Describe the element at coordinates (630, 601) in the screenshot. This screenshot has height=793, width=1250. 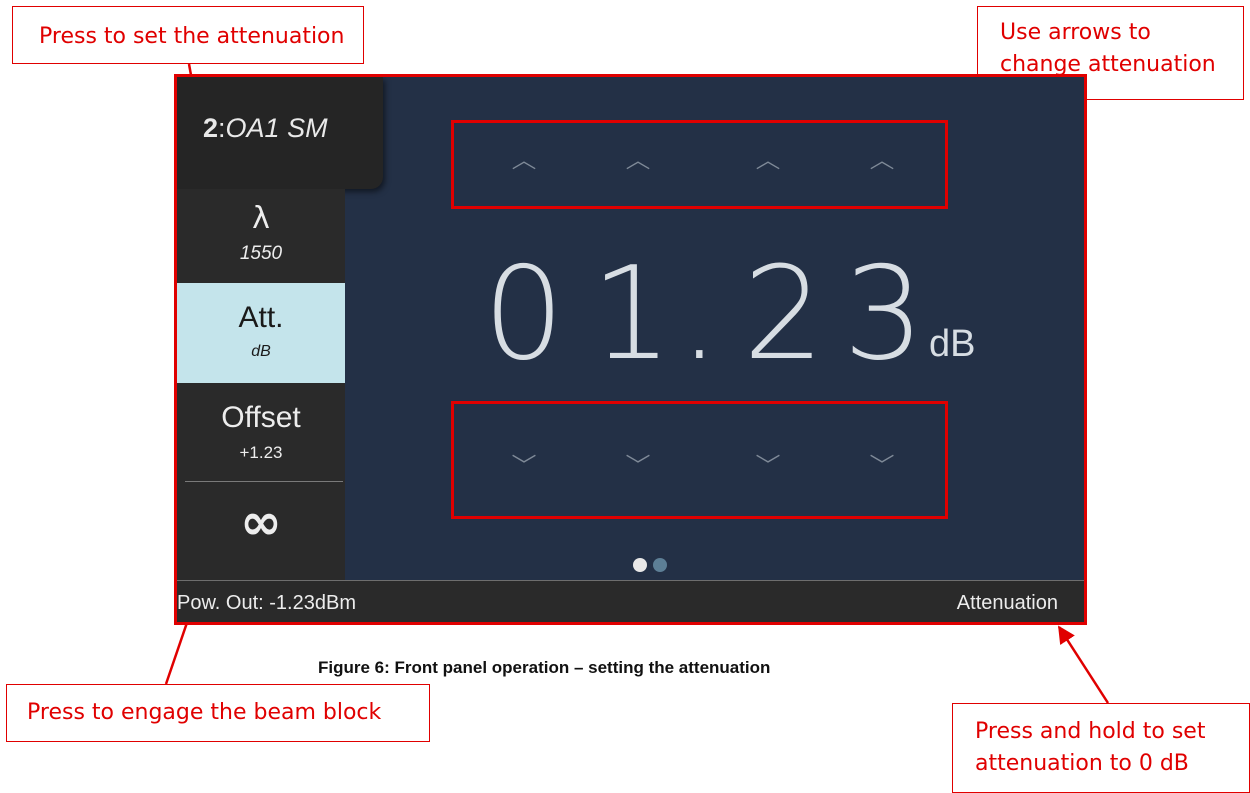
I see `status-bar: Pow. Out: -1.23dBm Attenuation` at that location.